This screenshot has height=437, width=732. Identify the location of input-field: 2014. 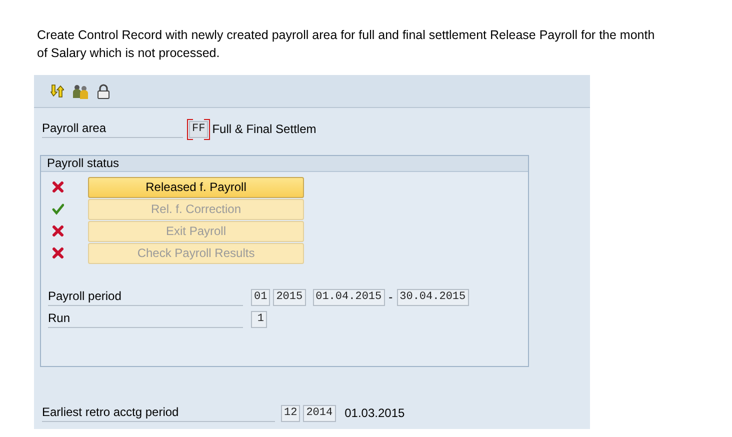
(319, 413).